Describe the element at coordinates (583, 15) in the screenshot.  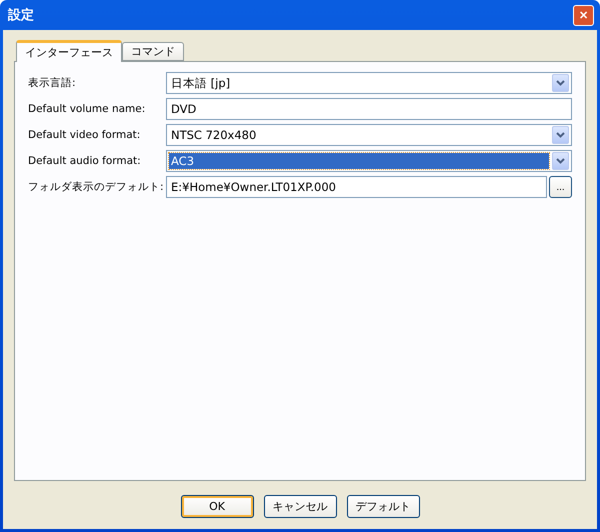
I see `close-button: ✕` at that location.